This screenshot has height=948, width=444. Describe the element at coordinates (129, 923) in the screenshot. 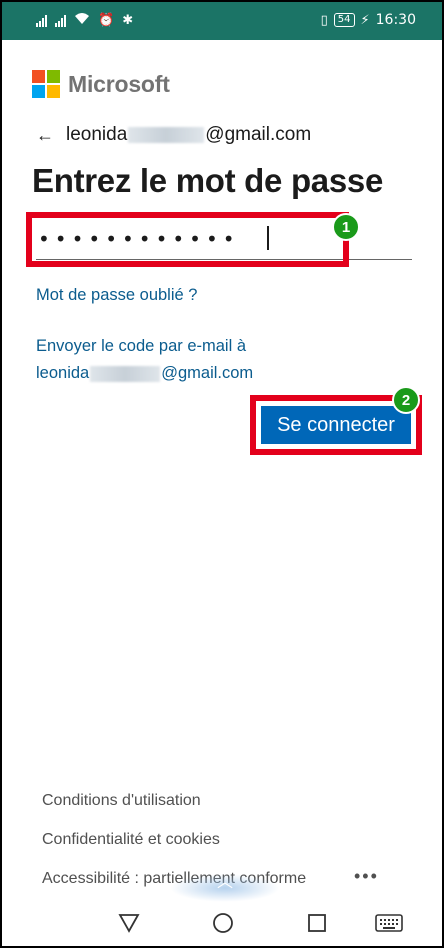

I see `nav-back-icon` at that location.